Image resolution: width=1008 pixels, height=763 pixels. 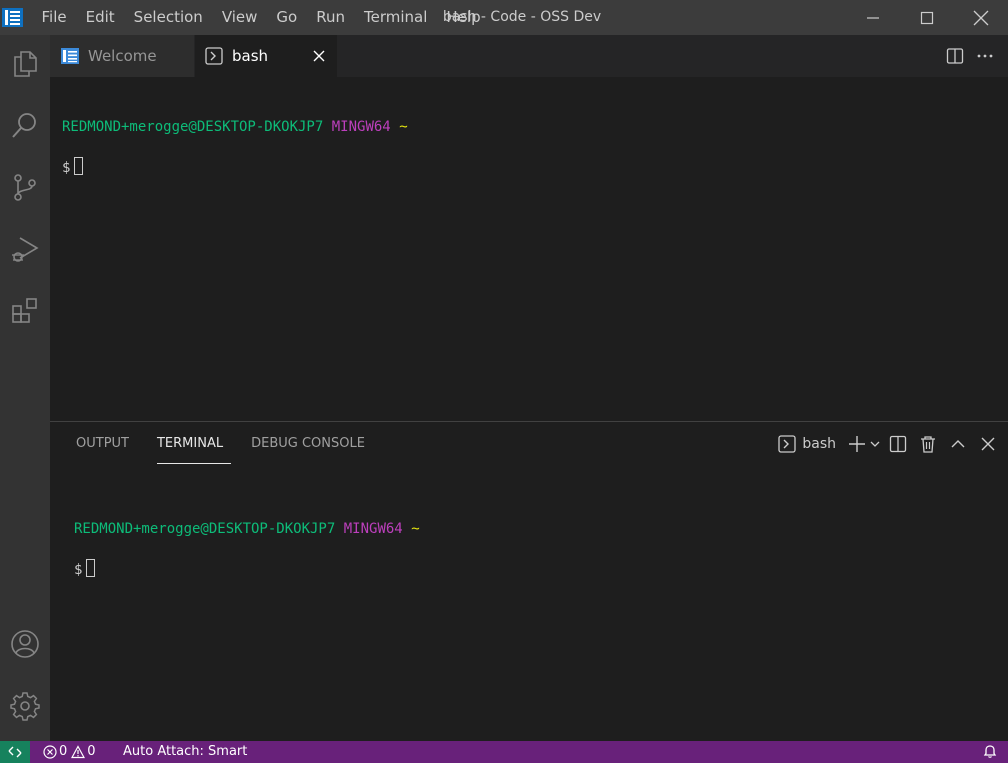 I want to click on menu-file: File, so click(x=54, y=17).